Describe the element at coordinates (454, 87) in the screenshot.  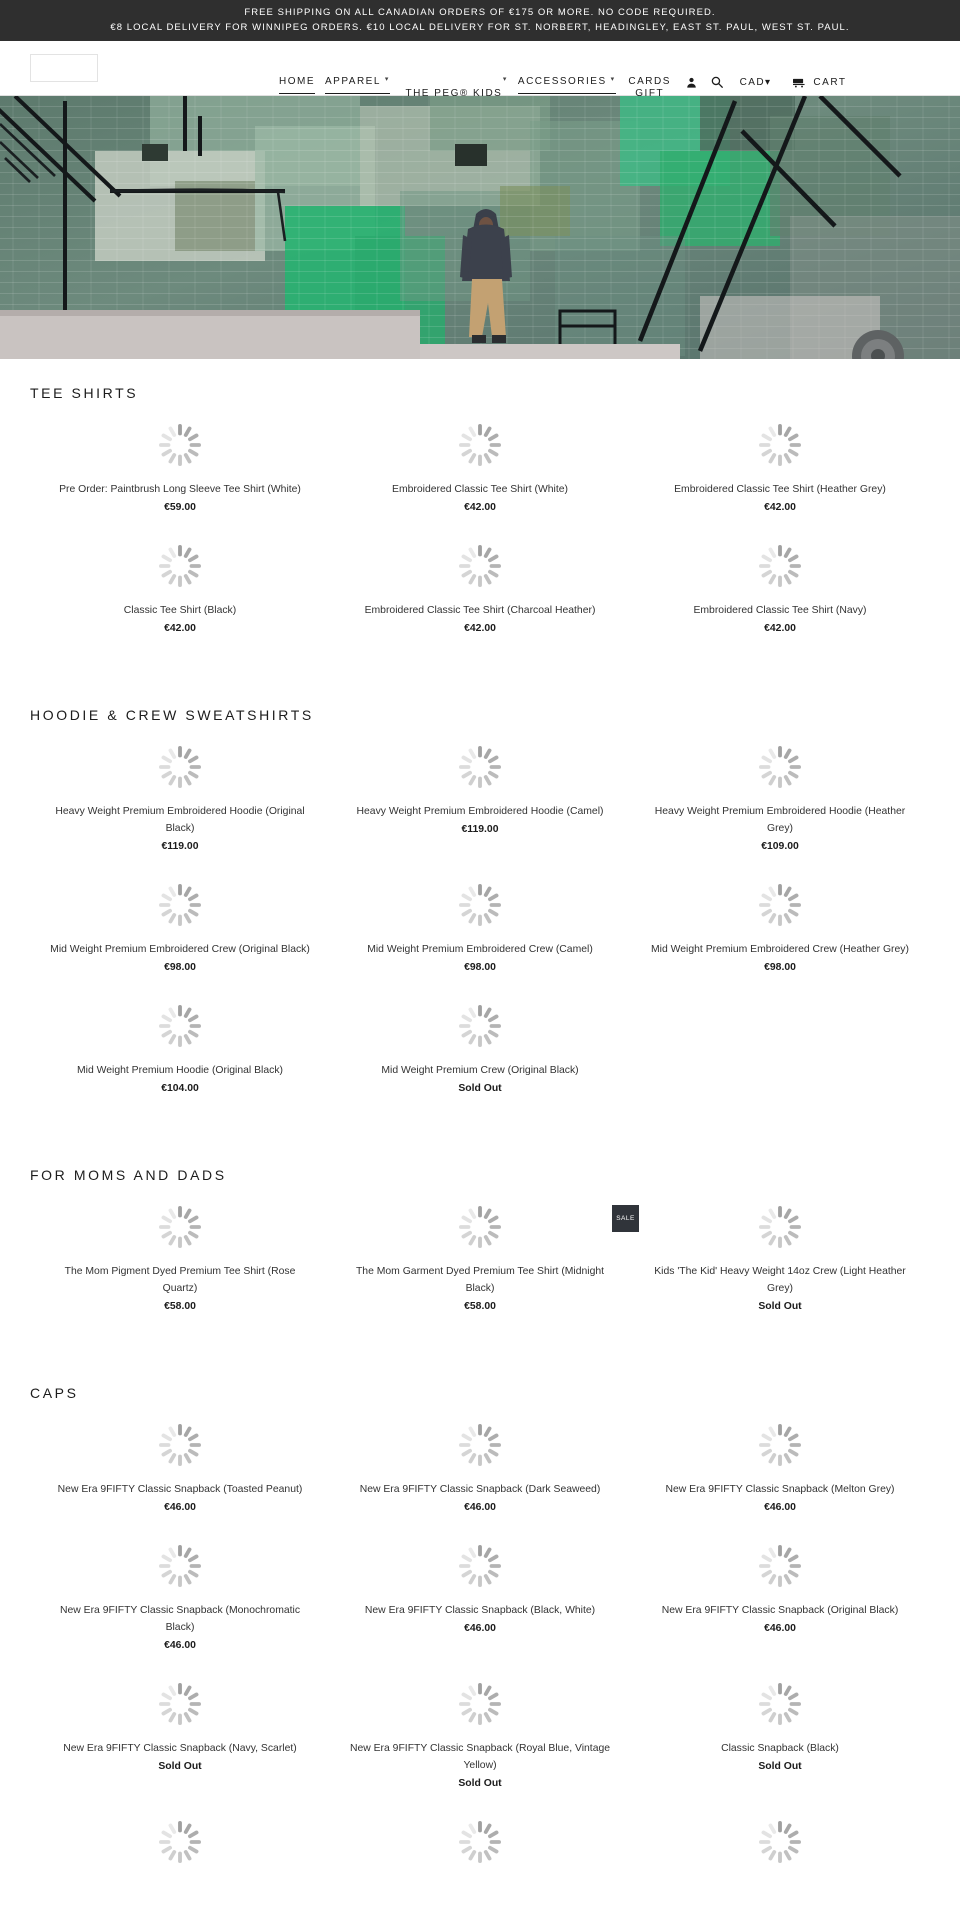
I see `nav-item-the-peg-kids: THE PEG® KIDS ▾` at that location.